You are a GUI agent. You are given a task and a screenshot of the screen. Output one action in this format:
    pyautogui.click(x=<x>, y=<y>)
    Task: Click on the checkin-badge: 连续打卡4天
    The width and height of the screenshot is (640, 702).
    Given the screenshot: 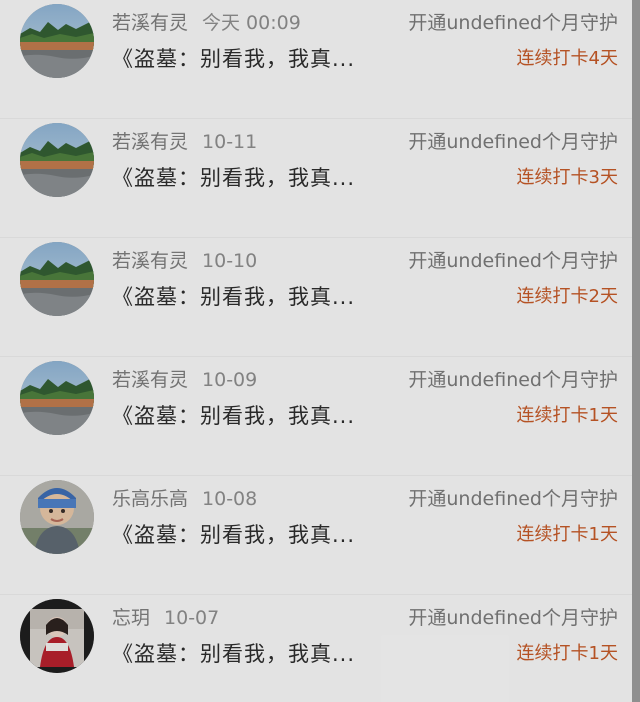 What is the action you would take?
    pyautogui.click(x=567, y=58)
    